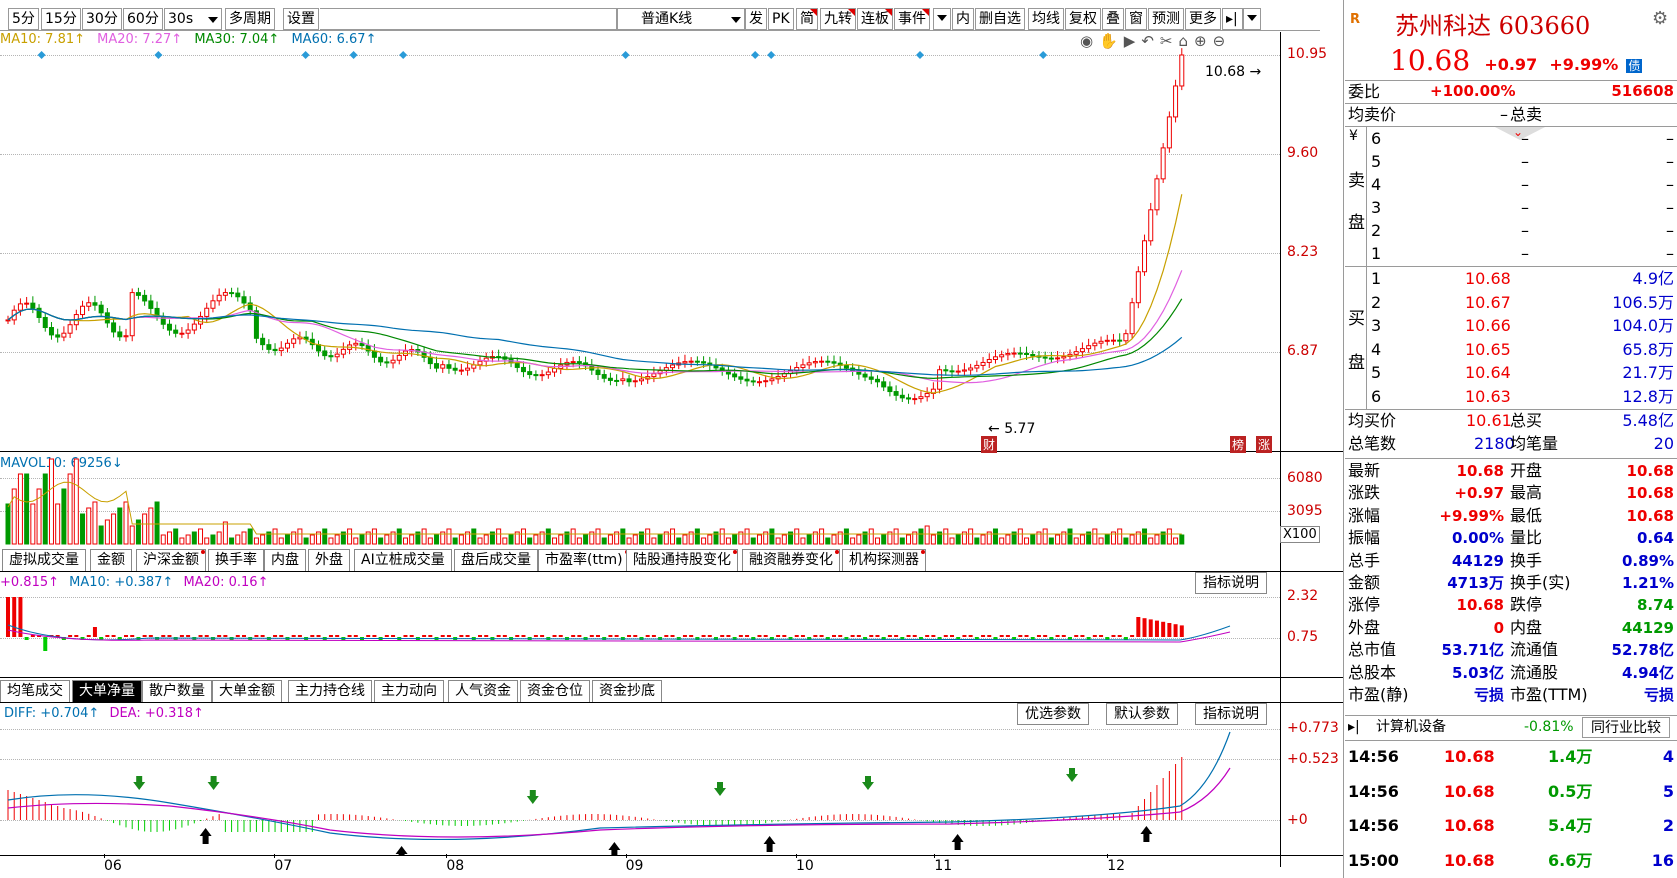  I want to click on sector-name: 计算机设备, so click(1411, 727).